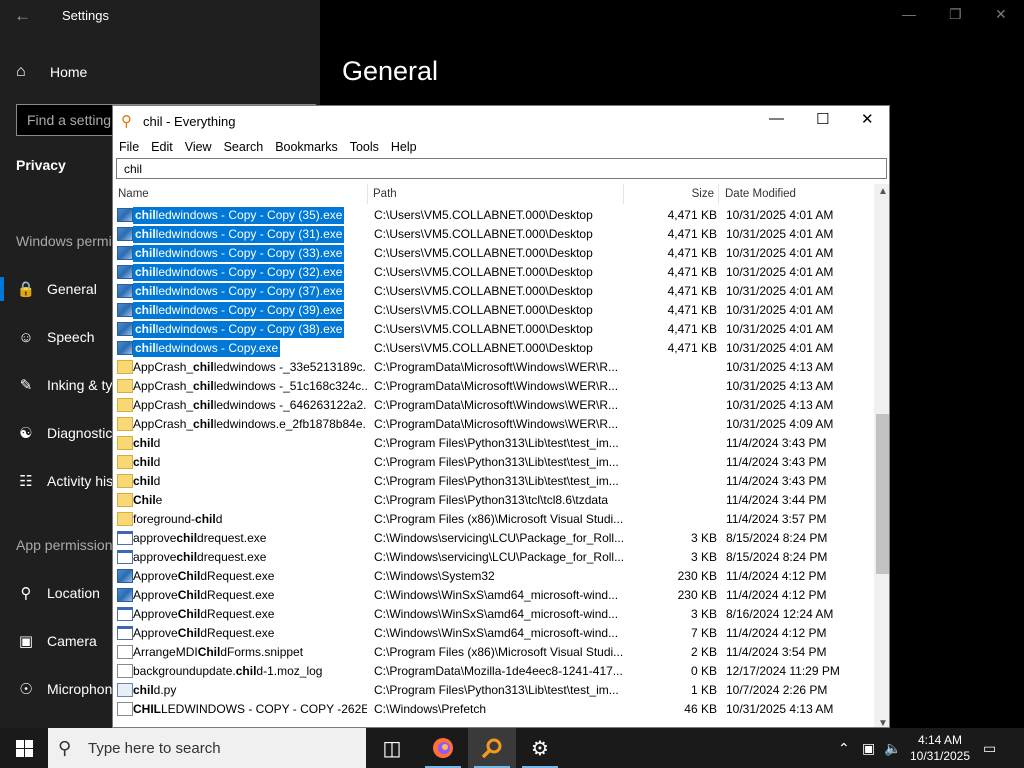 Image resolution: width=1024 pixels, height=768 pixels. What do you see at coordinates (844, 748) in the screenshot?
I see `show-hidden-icons: ⌃` at bounding box center [844, 748].